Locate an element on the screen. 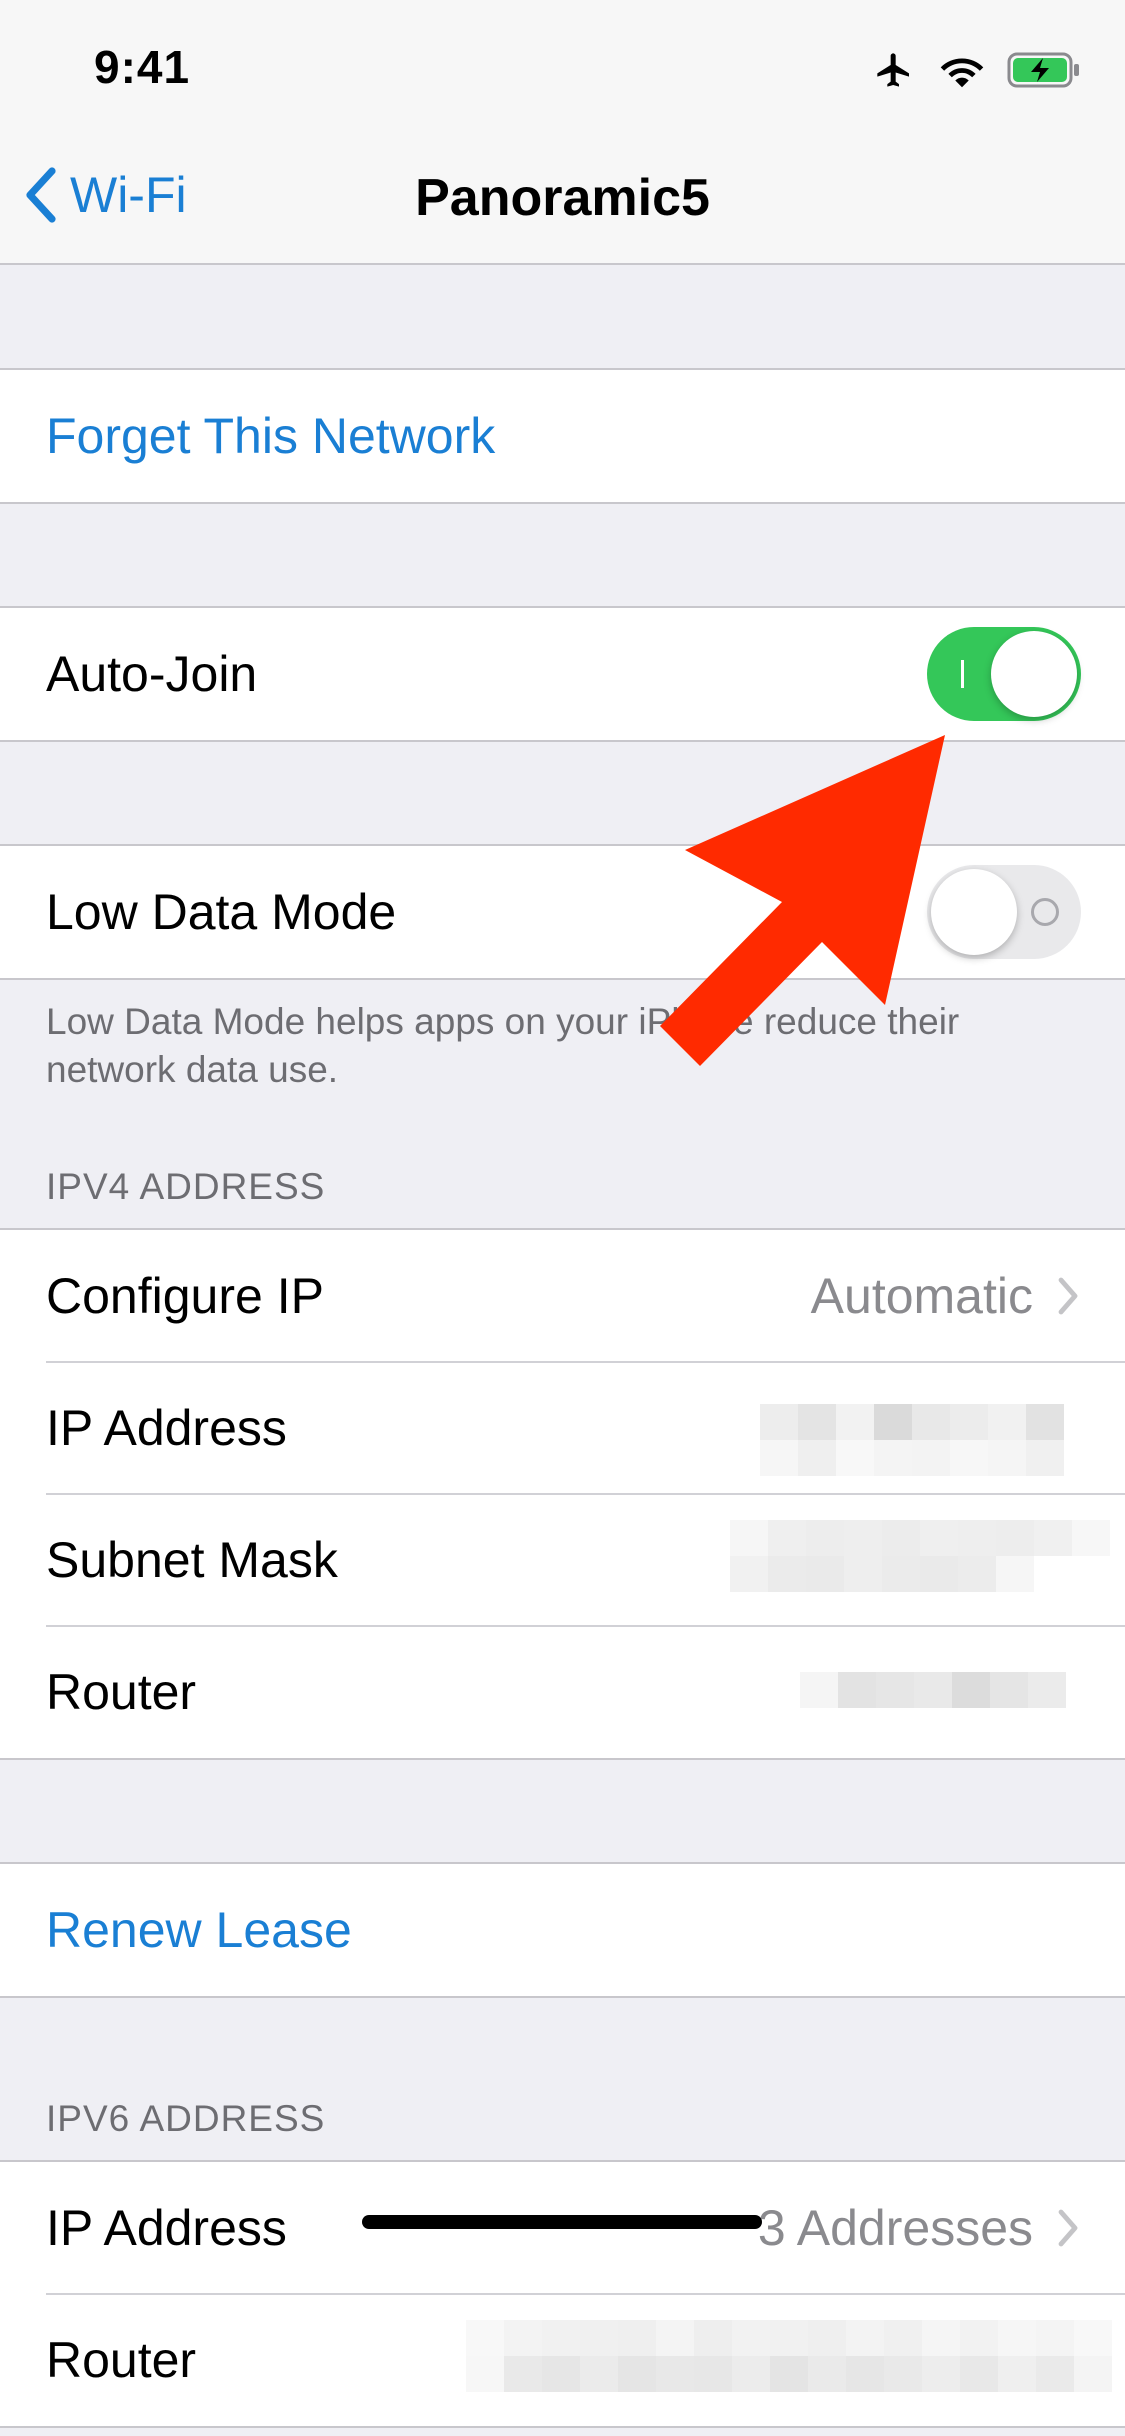  low-data-mode-toggle is located at coordinates (1004, 912).